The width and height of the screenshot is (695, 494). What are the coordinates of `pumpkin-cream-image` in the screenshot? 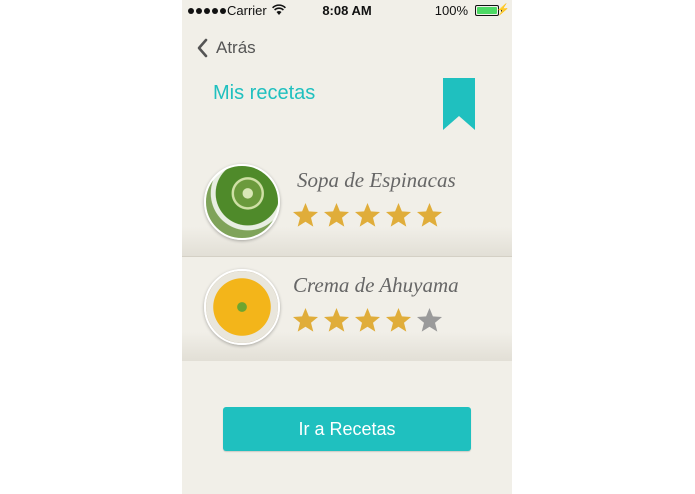 It's located at (242, 307).